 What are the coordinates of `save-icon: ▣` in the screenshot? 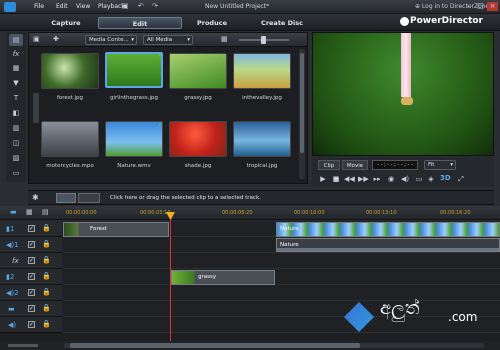 It's located at (125, 6).